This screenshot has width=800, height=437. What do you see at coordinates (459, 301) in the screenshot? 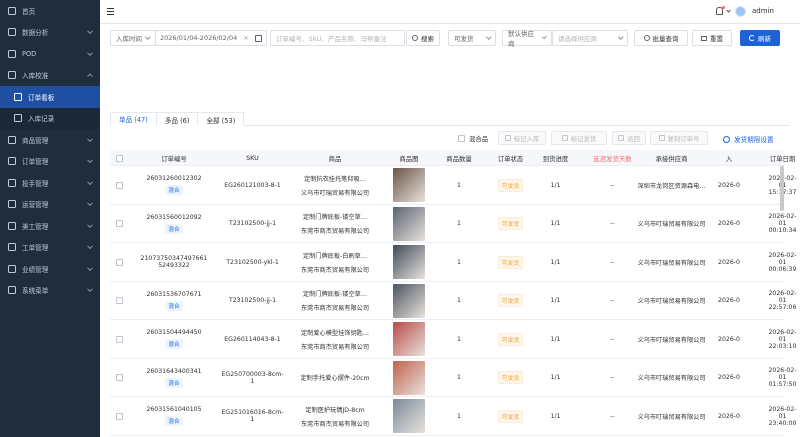
I see `qty-cell: 1` at bounding box center [459, 301].